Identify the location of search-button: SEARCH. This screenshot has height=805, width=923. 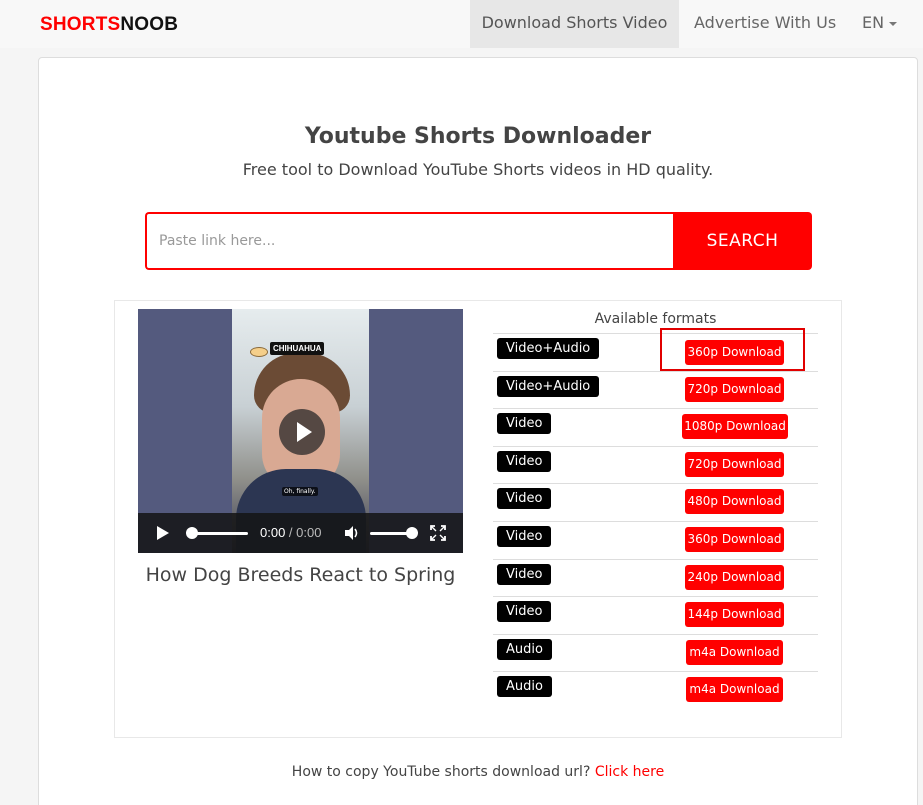
(742, 241).